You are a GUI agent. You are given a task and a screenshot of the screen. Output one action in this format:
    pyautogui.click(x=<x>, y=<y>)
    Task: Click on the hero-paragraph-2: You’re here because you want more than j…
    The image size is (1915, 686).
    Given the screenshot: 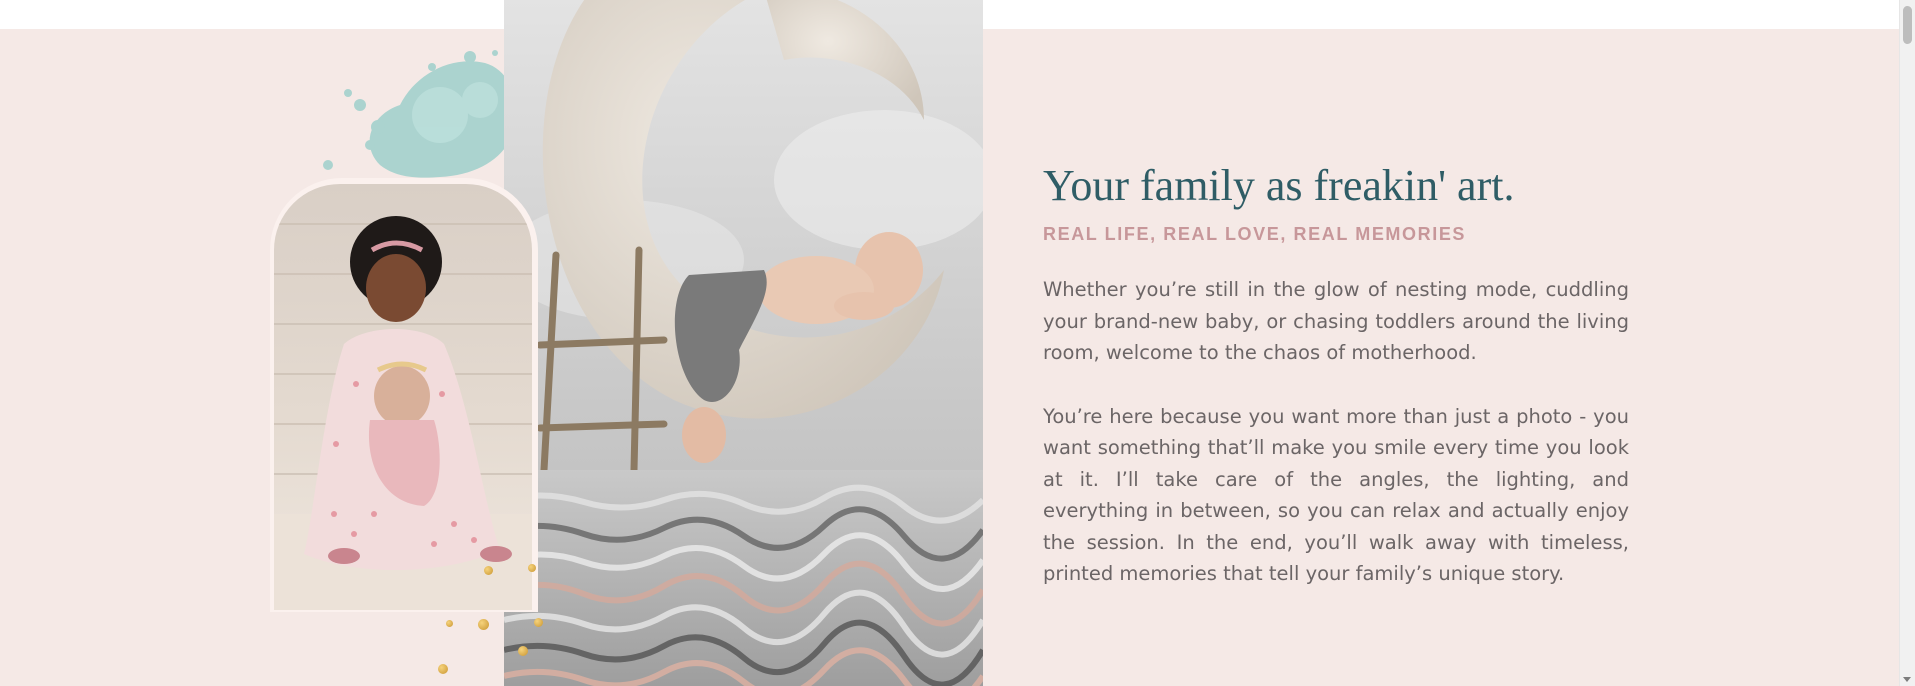 What is the action you would take?
    pyautogui.click(x=1336, y=495)
    